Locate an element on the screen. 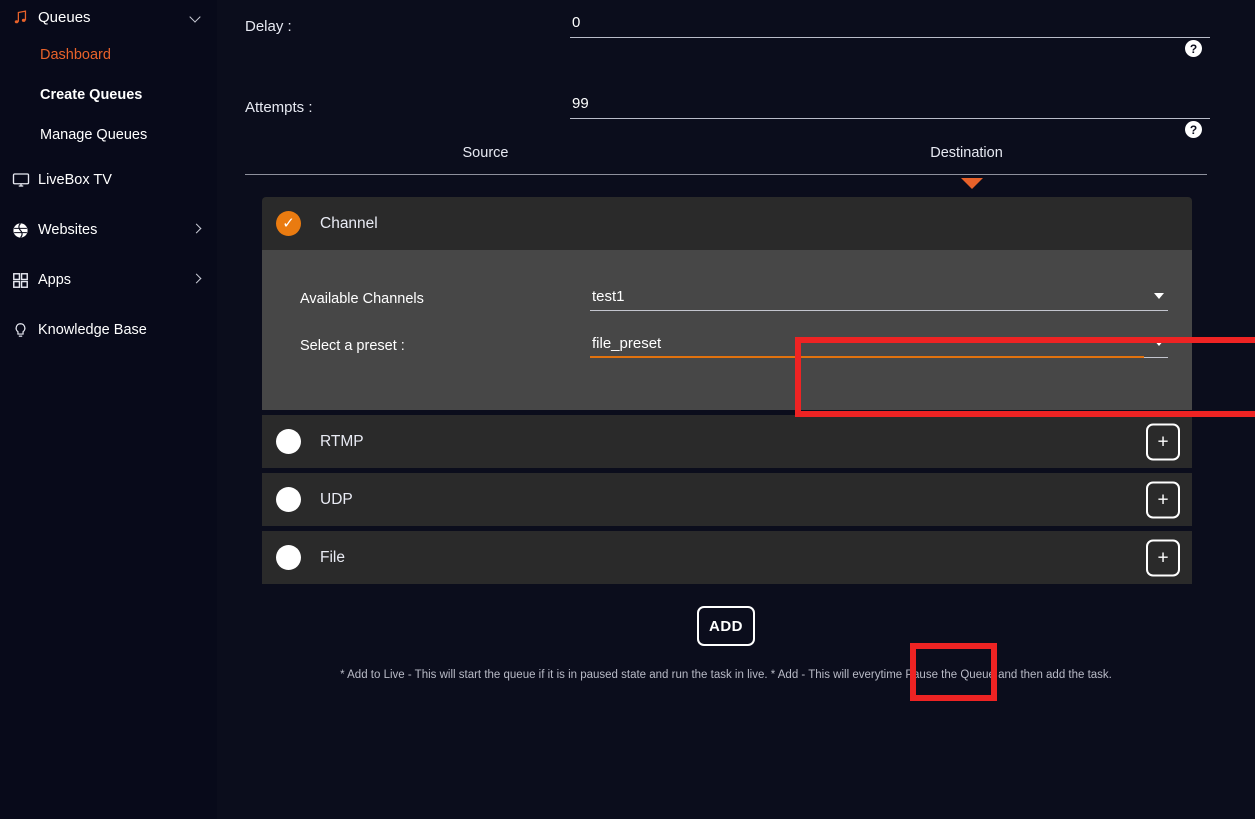 The width and height of the screenshot is (1255, 819). delay-input is located at coordinates (890, 23).